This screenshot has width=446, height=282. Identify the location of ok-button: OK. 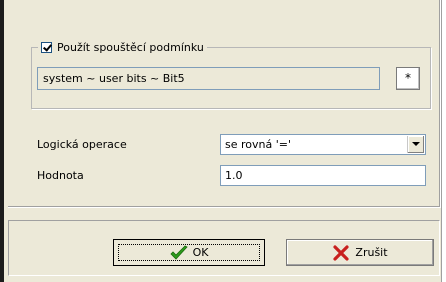
(189, 252).